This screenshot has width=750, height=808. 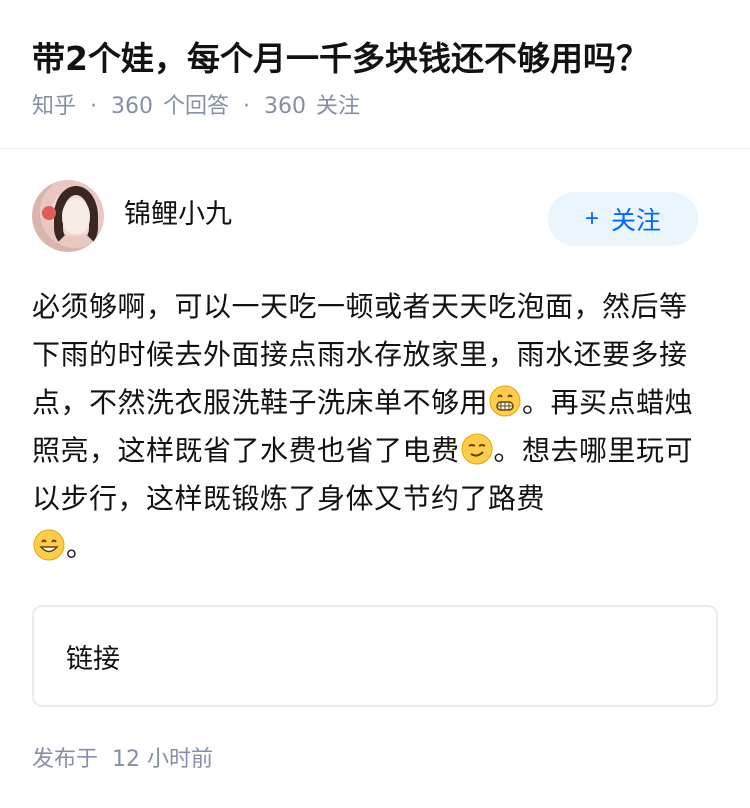 What do you see at coordinates (76, 216) in the screenshot?
I see `avatar-face` at bounding box center [76, 216].